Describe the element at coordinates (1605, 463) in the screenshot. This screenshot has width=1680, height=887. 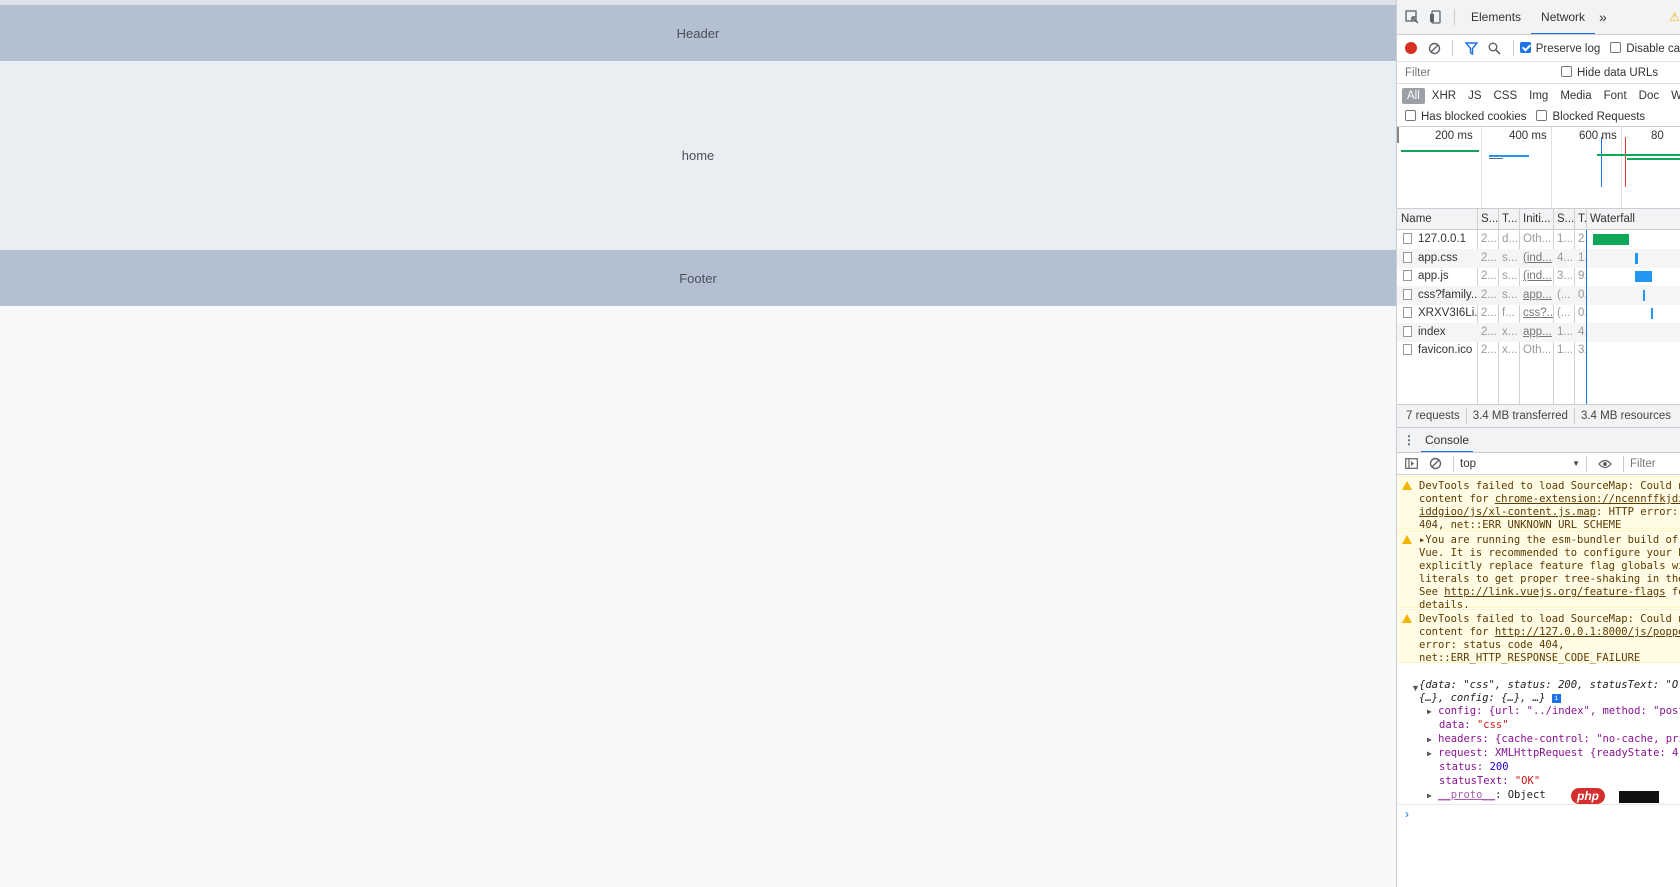
I see `live-expression-eye-icon` at that location.